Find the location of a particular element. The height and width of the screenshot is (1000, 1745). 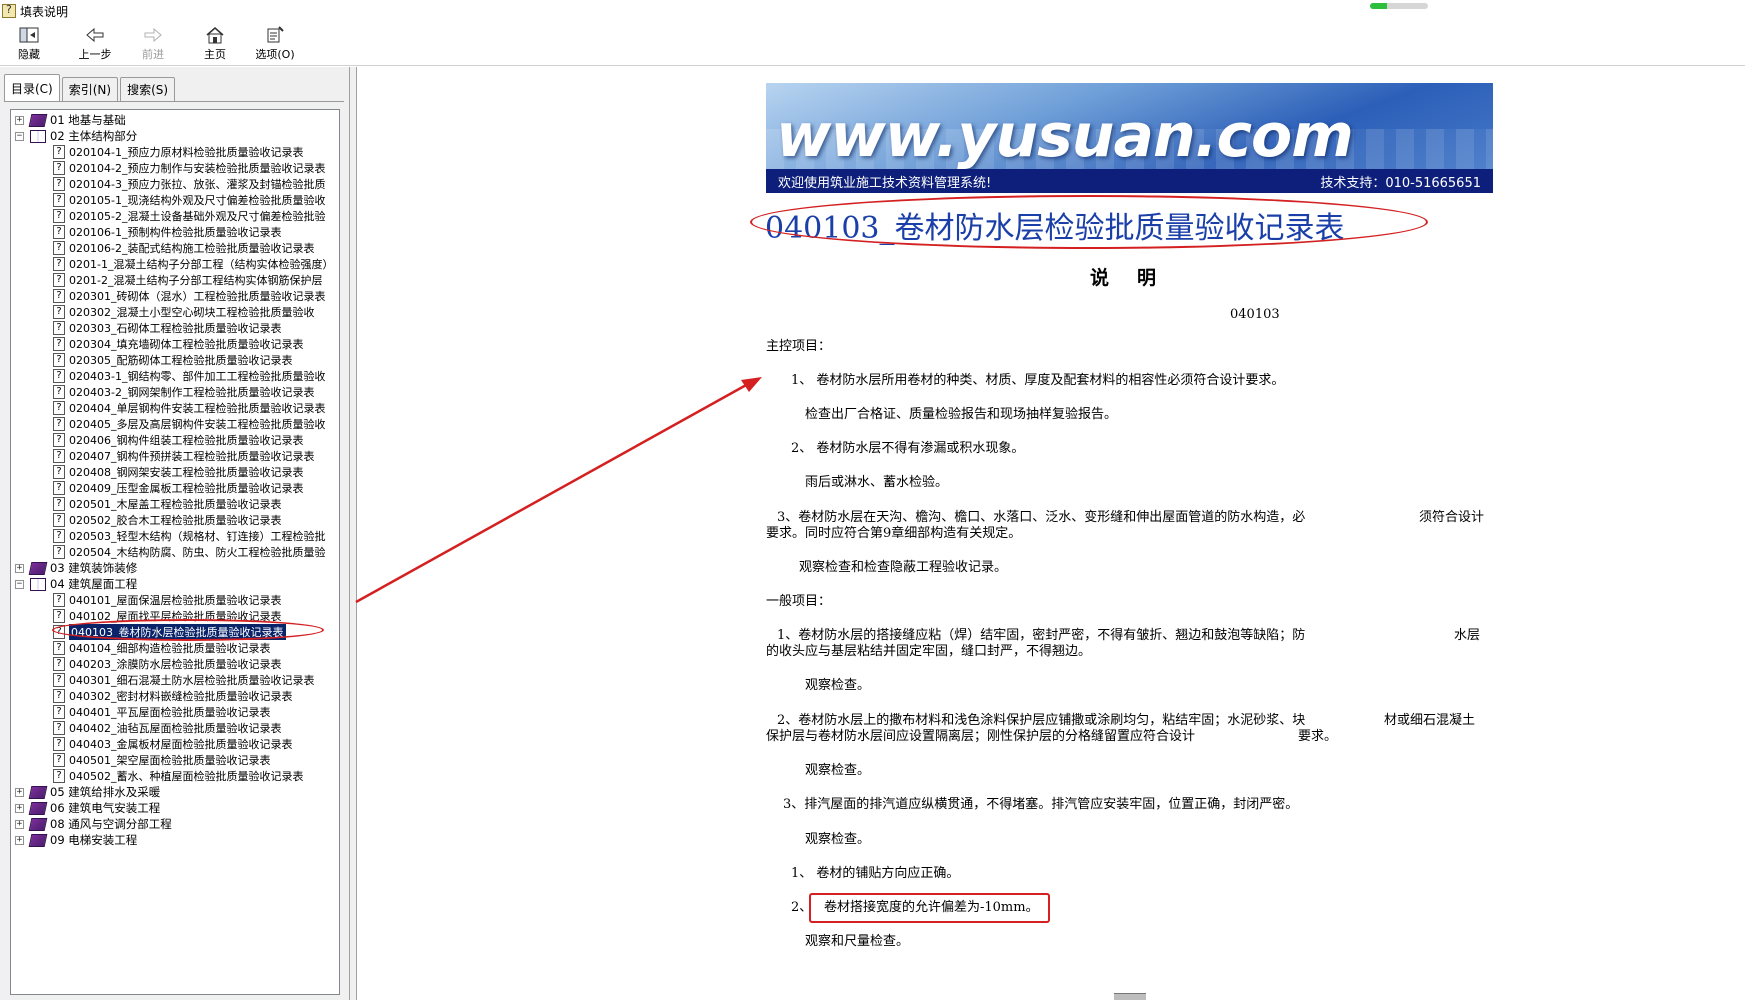

tree-selection-highlight-ellipse is located at coordinates (188, 630).